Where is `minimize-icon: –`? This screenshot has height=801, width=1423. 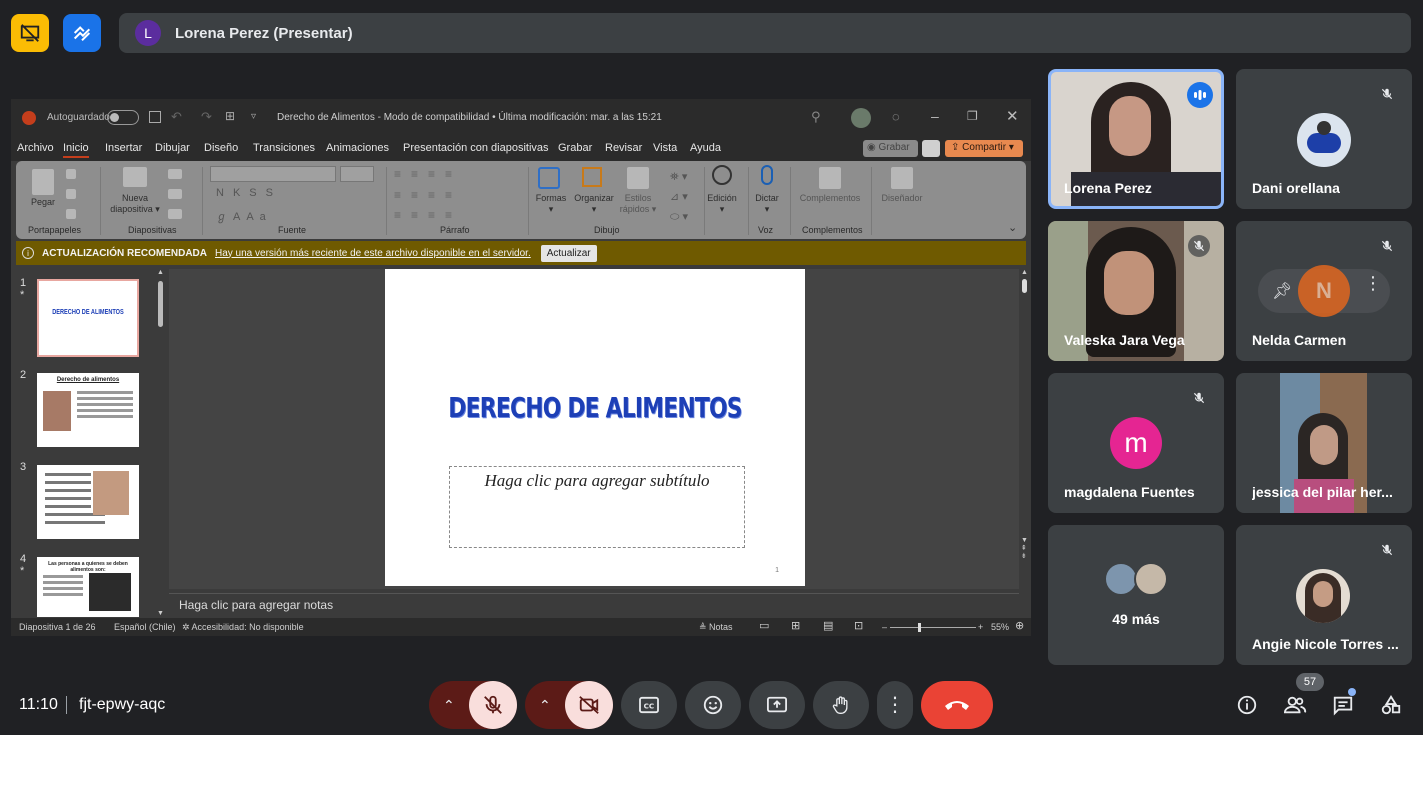 minimize-icon: – is located at coordinates (935, 116).